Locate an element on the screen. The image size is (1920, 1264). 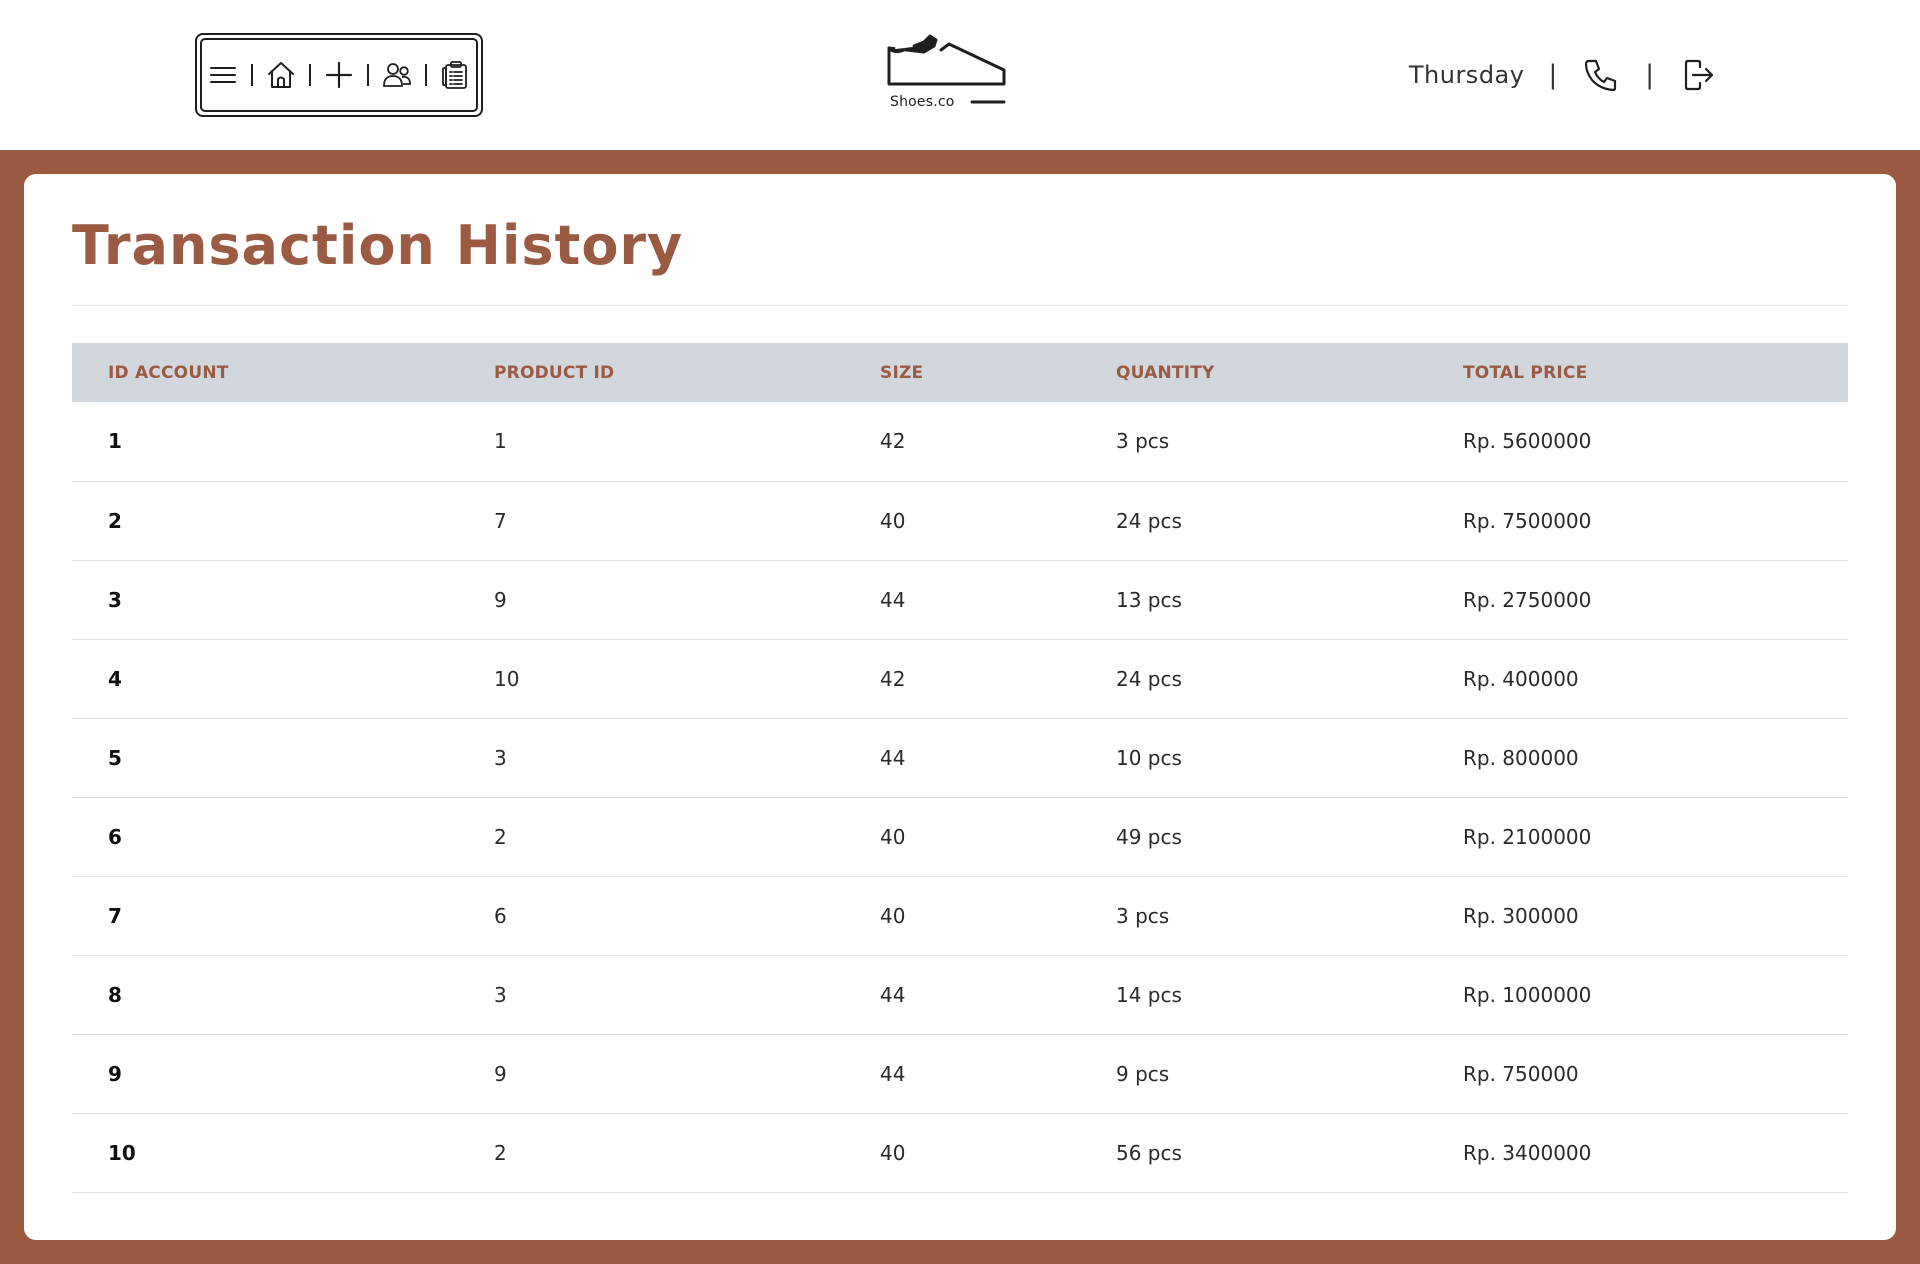
cell-quantity: 49 pcs is located at coordinates (1149, 836).